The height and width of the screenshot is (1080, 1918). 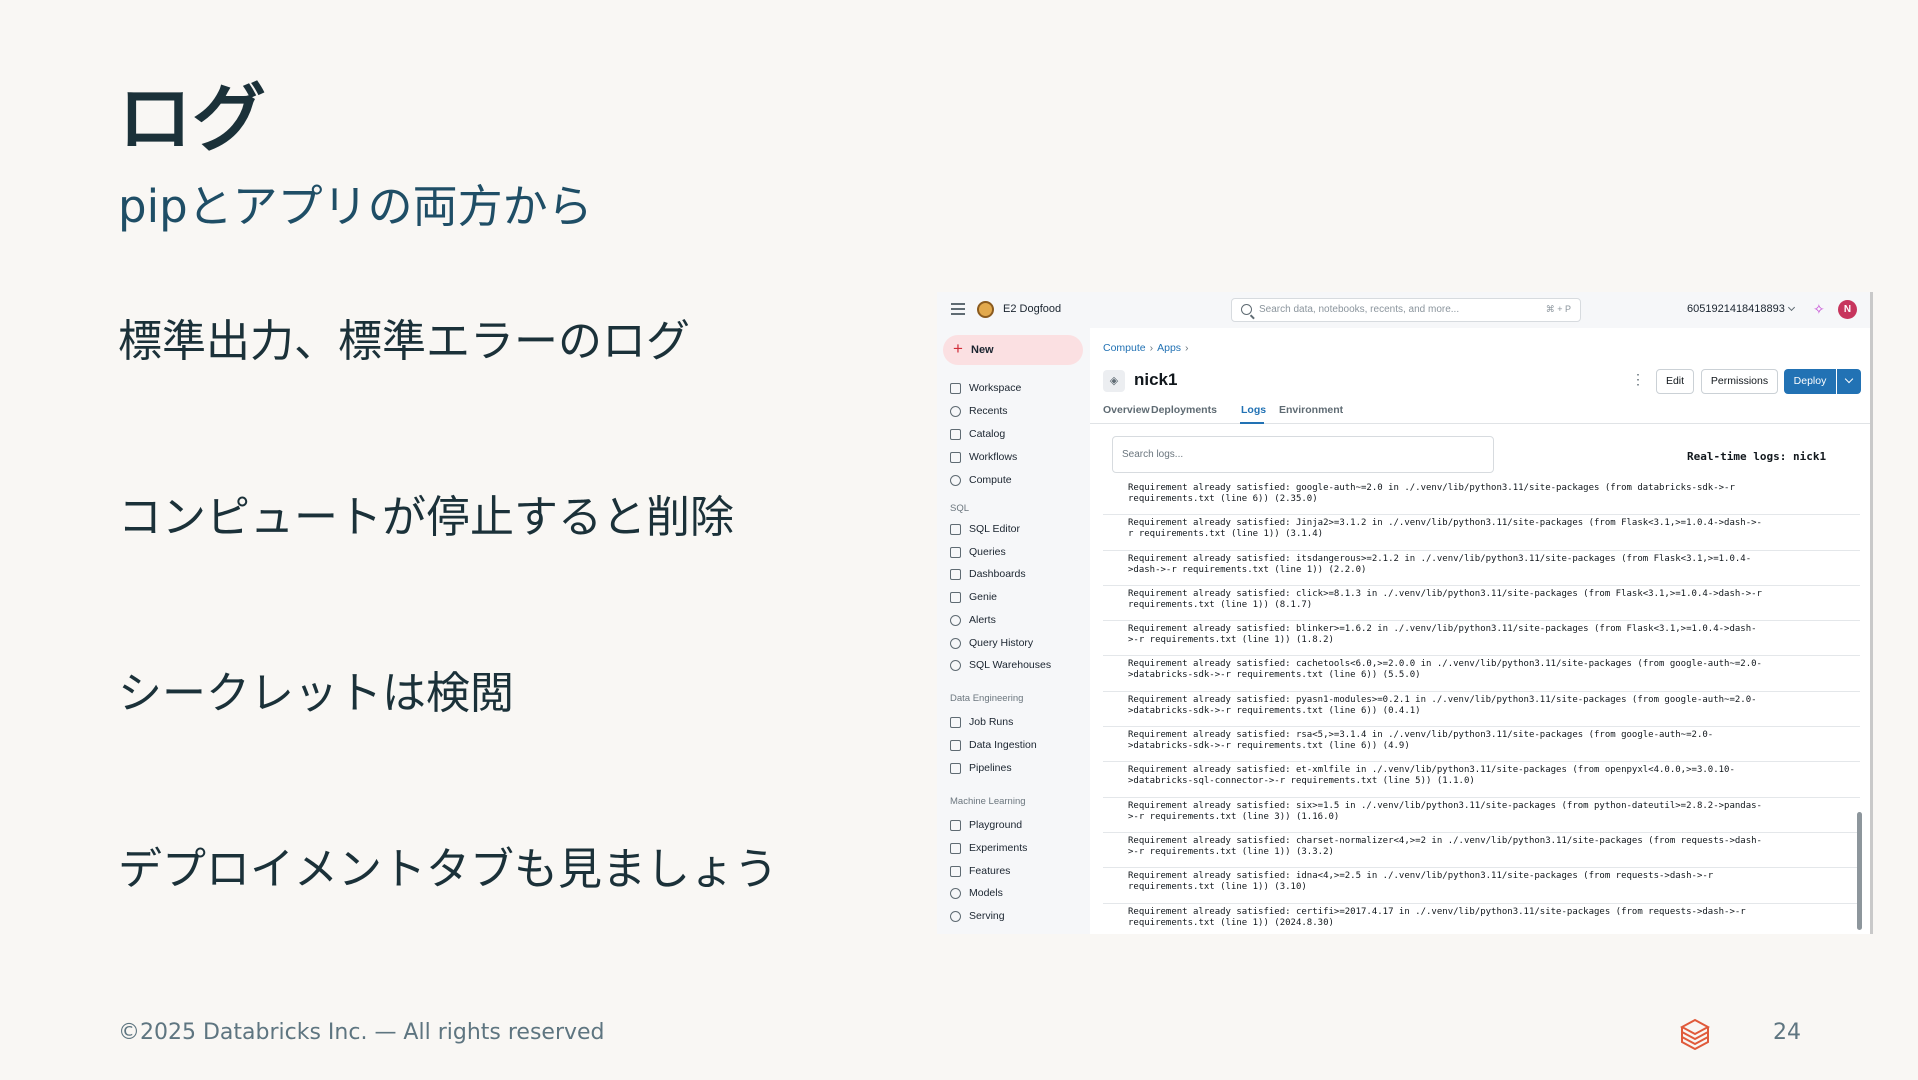 I want to click on tab-deployments: Deployments, so click(x=1184, y=410).